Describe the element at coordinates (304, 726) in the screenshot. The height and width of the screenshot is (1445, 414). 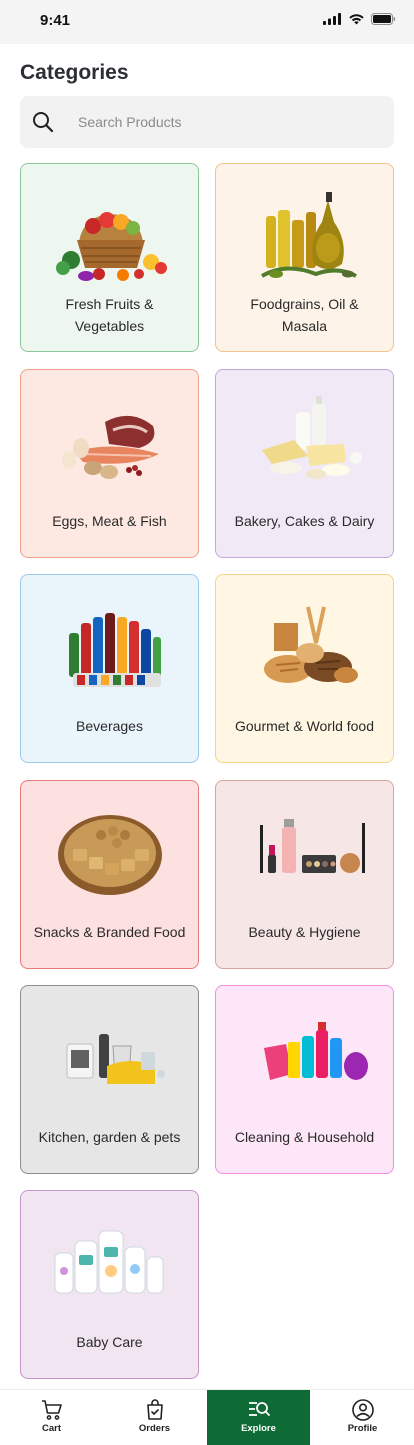
I see `category-label: Gourmet & World food` at that location.